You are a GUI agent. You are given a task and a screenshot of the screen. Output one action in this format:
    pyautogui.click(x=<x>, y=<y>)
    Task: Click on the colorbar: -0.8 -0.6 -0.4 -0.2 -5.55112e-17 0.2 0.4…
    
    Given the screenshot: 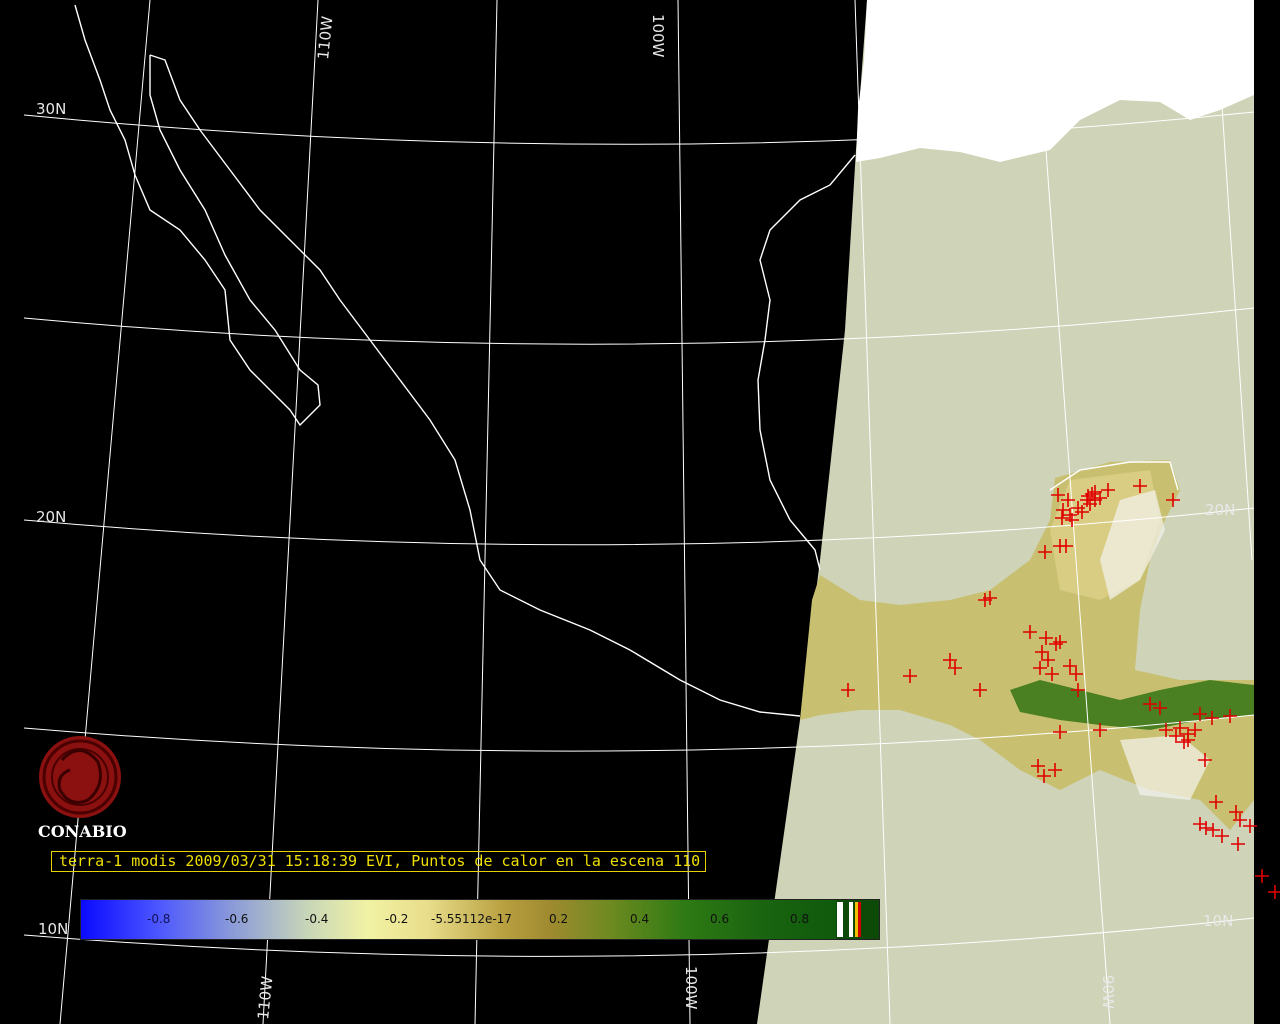 What is the action you would take?
    pyautogui.click(x=480, y=919)
    